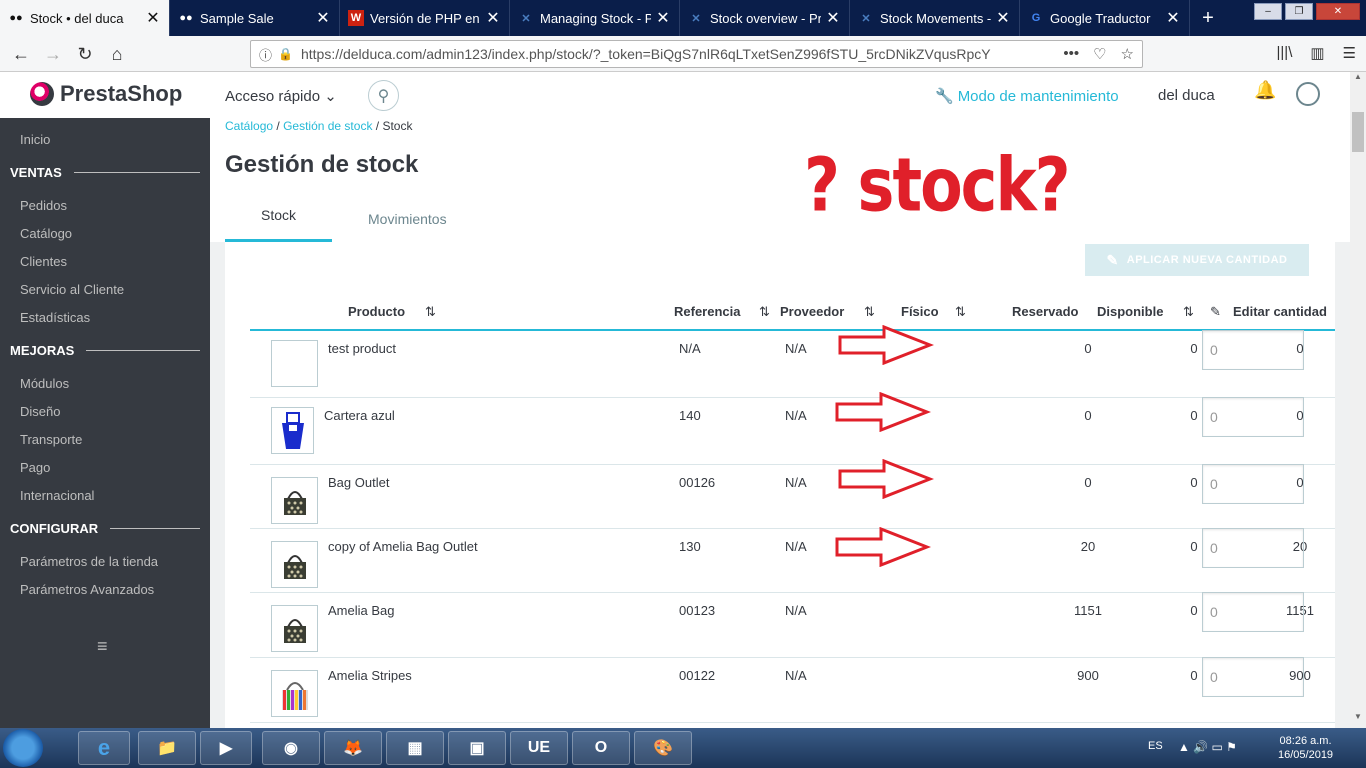  I want to click on sidebar-item: Parámetros de la tienda, so click(89, 561).